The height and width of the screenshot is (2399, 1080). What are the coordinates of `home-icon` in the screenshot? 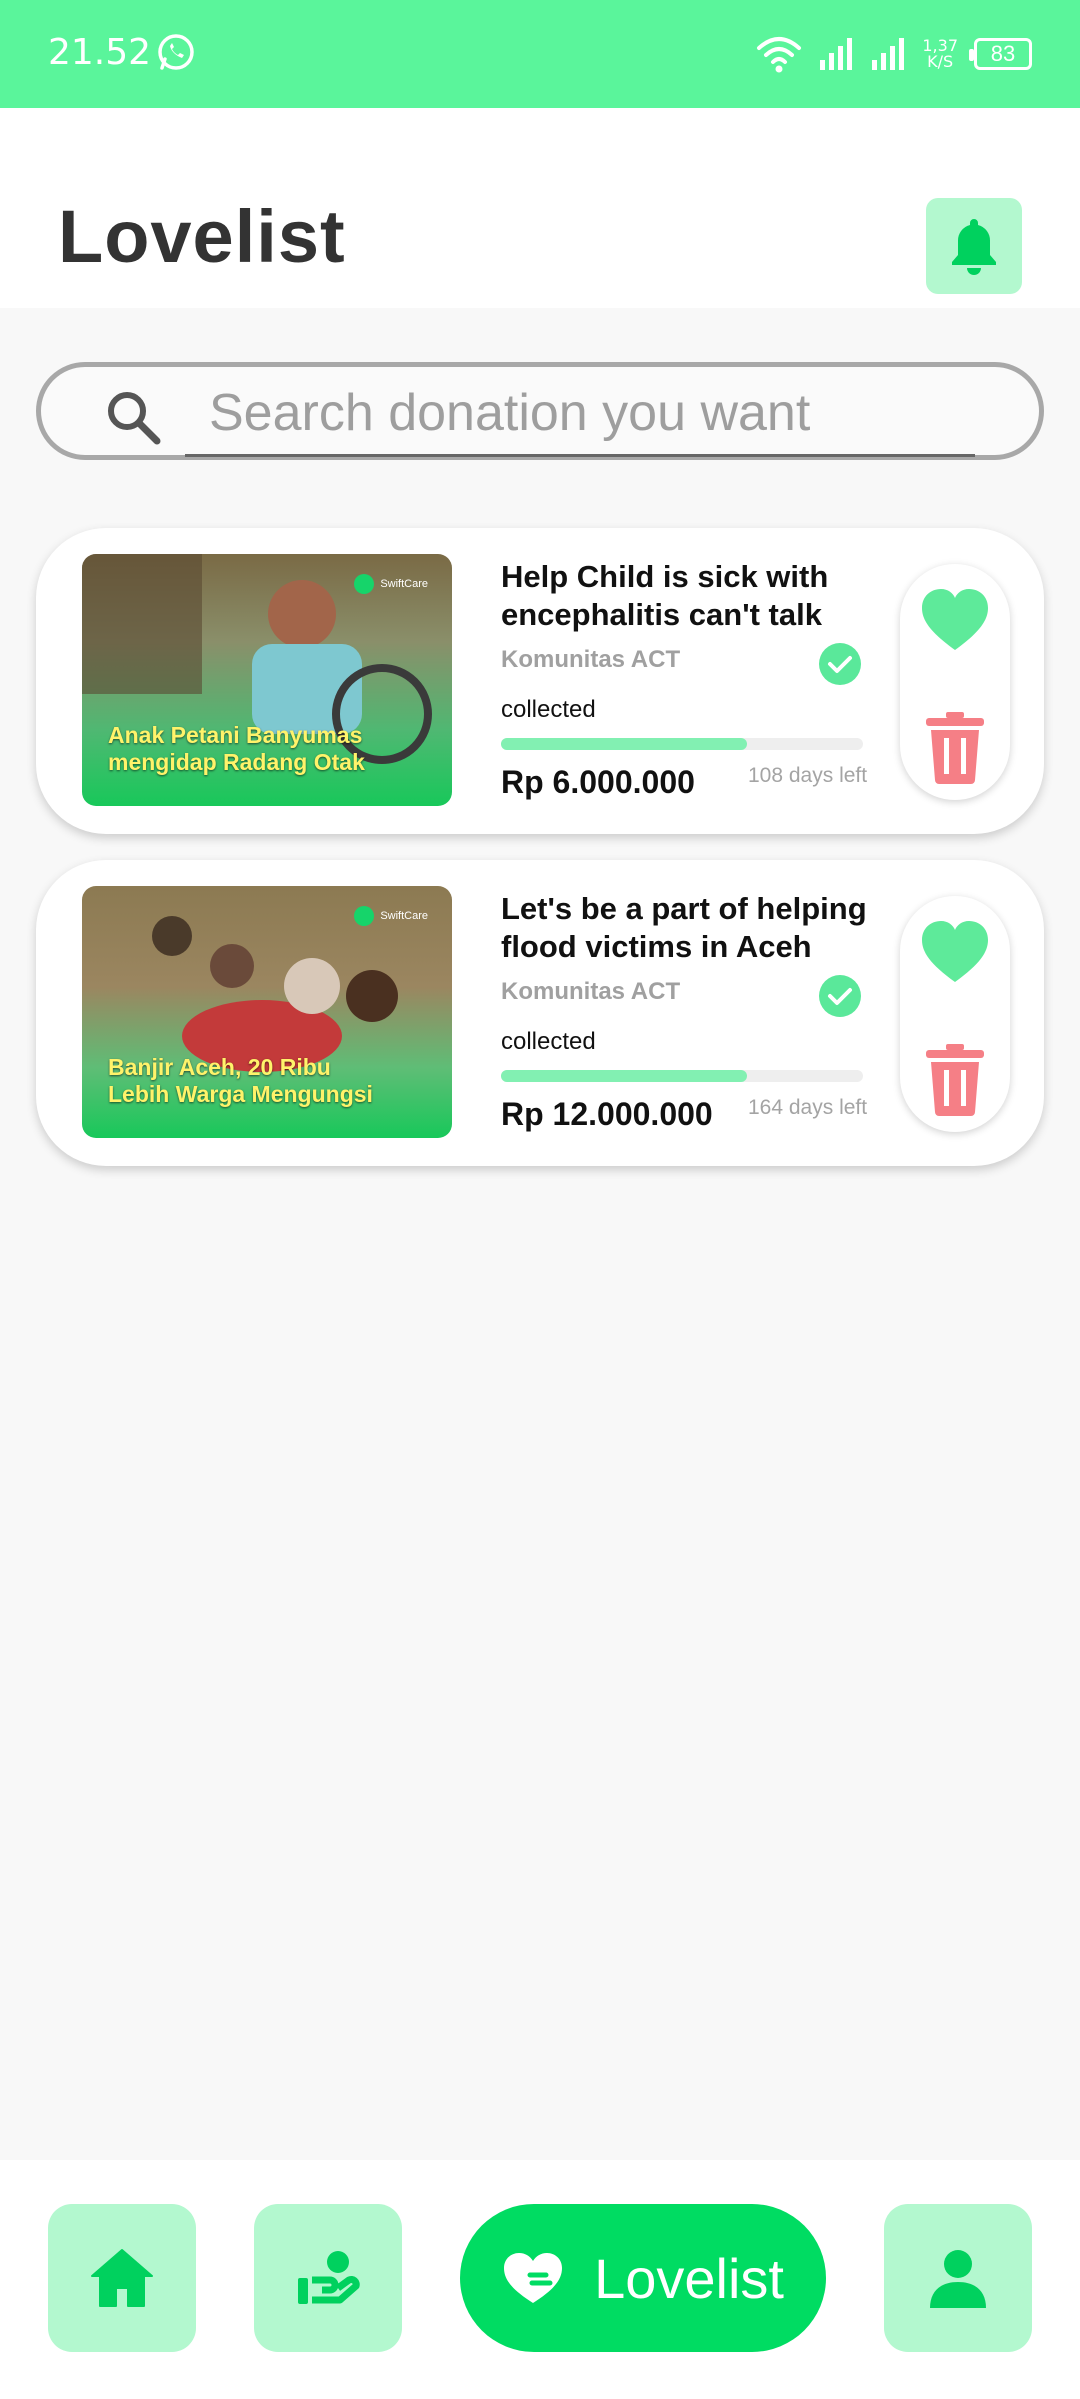 It's located at (122, 2278).